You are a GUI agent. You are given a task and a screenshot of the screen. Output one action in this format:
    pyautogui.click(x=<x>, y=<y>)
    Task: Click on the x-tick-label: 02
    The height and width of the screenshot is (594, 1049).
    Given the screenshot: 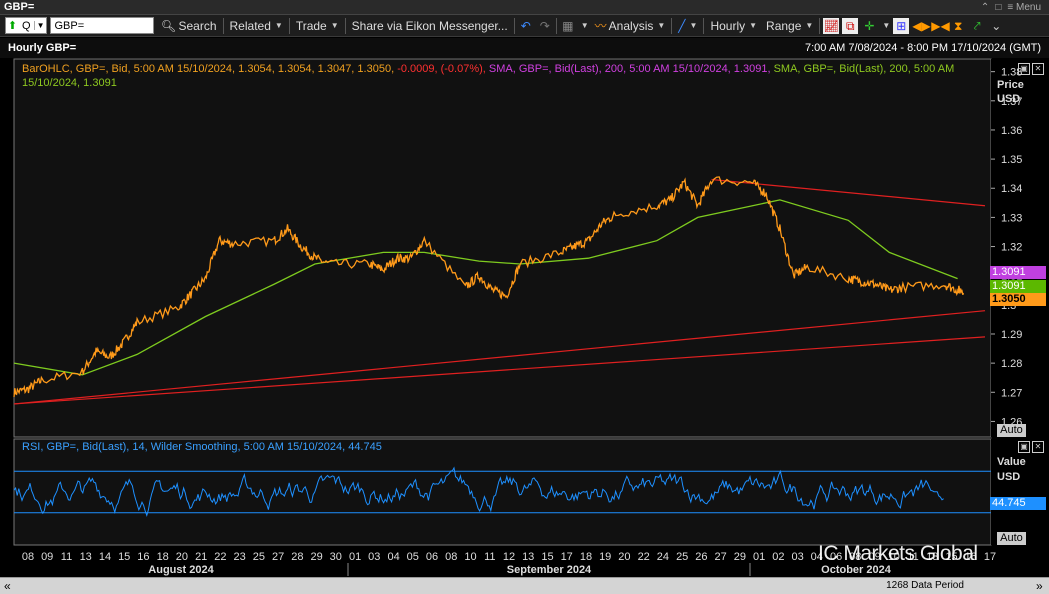 What is the action you would take?
    pyautogui.click(x=778, y=557)
    